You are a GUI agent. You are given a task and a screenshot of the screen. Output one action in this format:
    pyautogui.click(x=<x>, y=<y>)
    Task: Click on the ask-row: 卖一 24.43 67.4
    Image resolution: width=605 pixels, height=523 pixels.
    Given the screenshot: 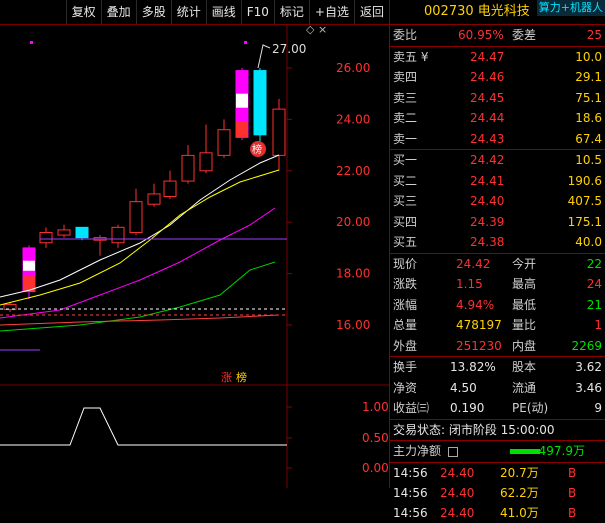 What is the action you would take?
    pyautogui.click(x=497, y=139)
    